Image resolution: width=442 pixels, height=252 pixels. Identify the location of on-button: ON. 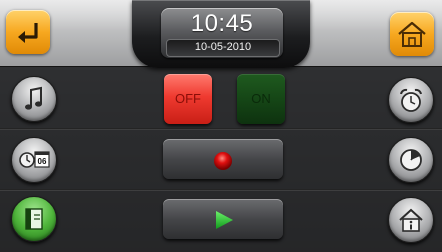
(261, 99).